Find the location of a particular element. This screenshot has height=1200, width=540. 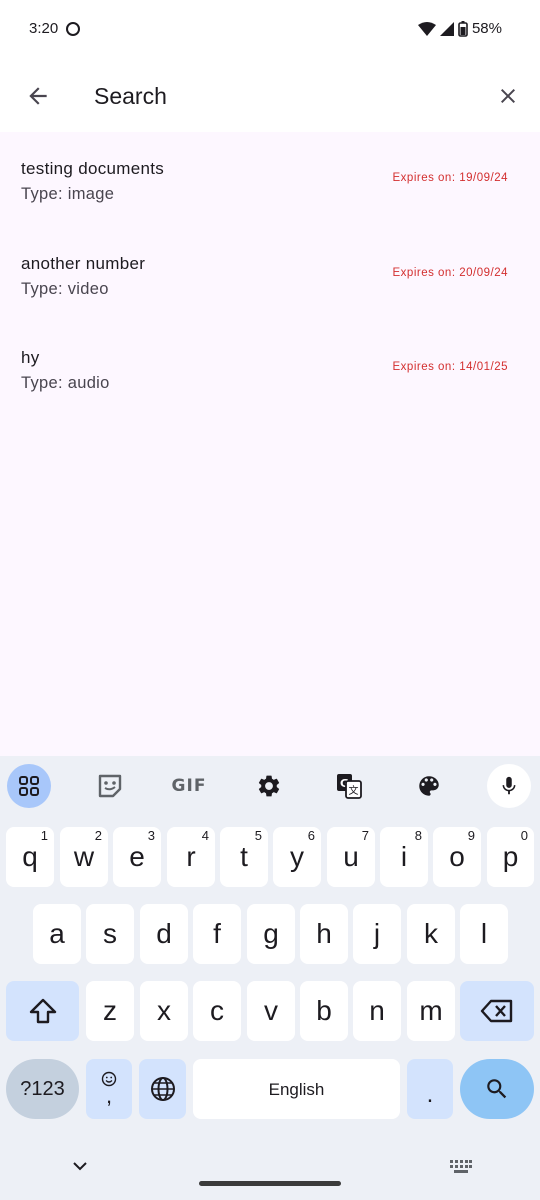

sticker-button is located at coordinates (110, 786).